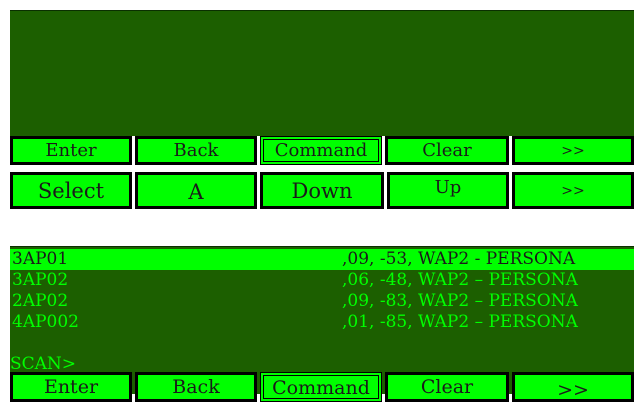 This screenshot has height=402, width=634. What do you see at coordinates (40, 301) in the screenshot?
I see `network-id: 2AP02` at bounding box center [40, 301].